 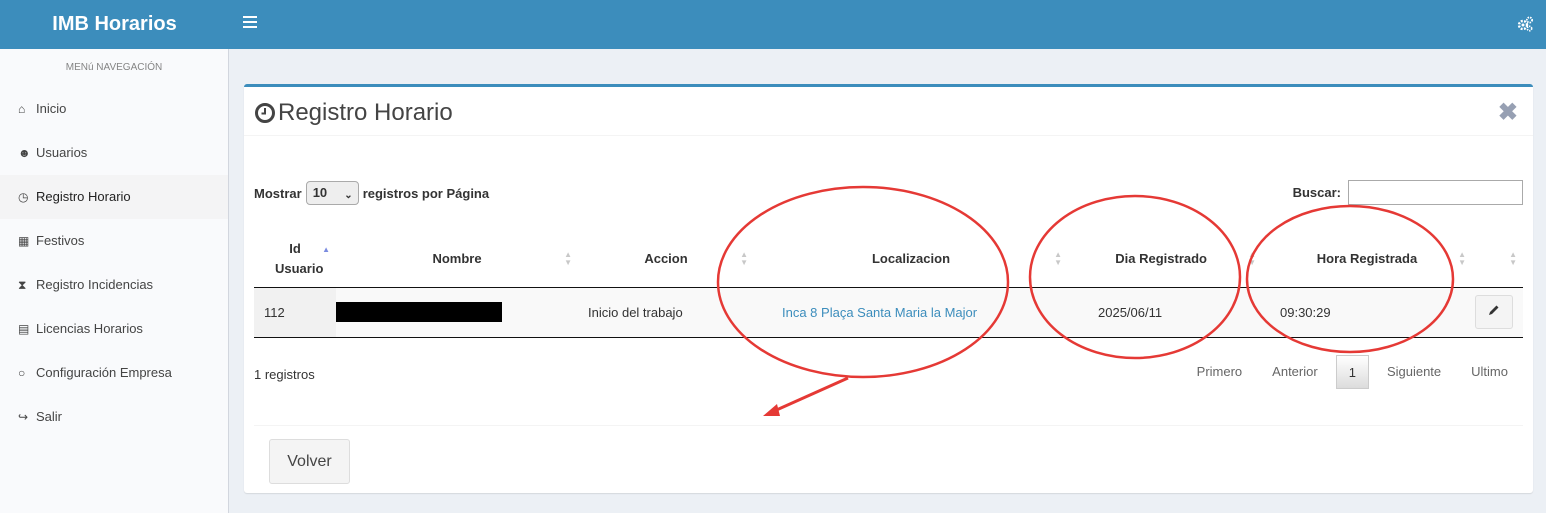 What do you see at coordinates (295, 260) in the screenshot?
I see `column-header-id-usuario: Id Usuario ▲` at bounding box center [295, 260].